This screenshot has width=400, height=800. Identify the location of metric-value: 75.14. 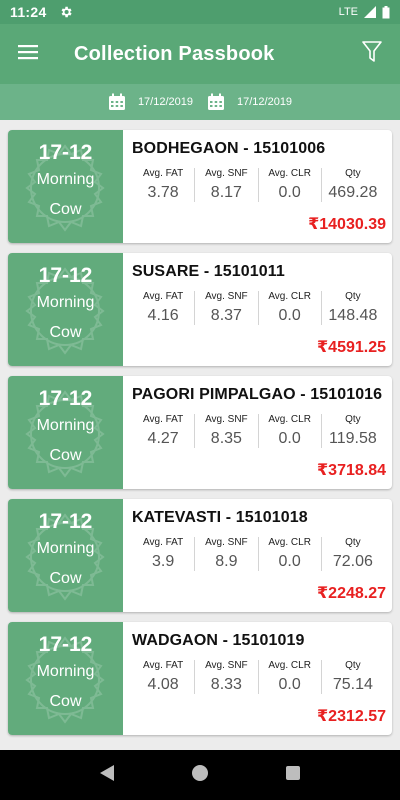
(352, 684).